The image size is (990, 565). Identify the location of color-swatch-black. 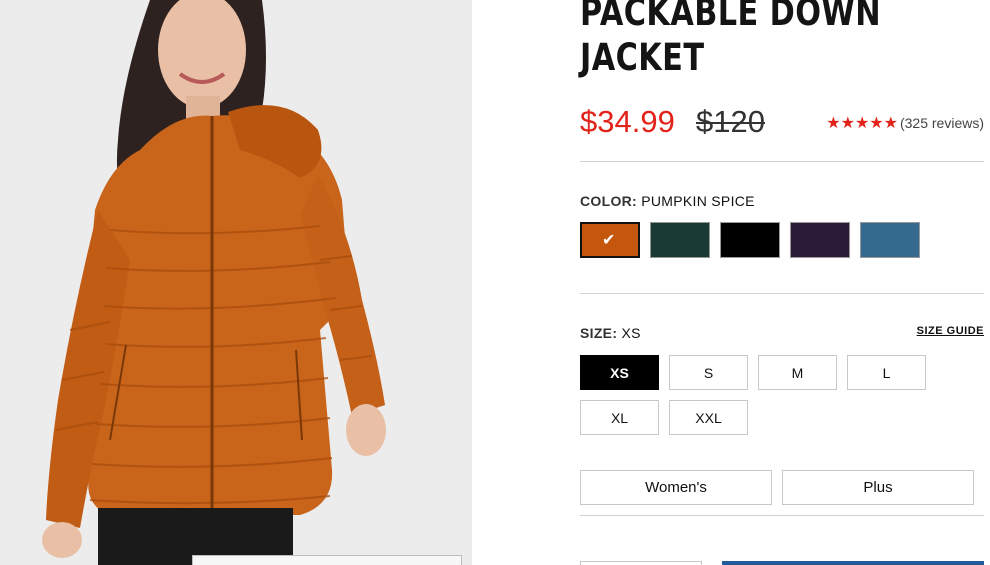
(750, 240).